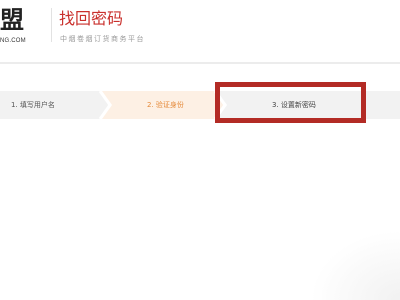 Image resolution: width=400 pixels, height=300 pixels. I want to click on logo: 盟 NG.COM, so click(26, 26).